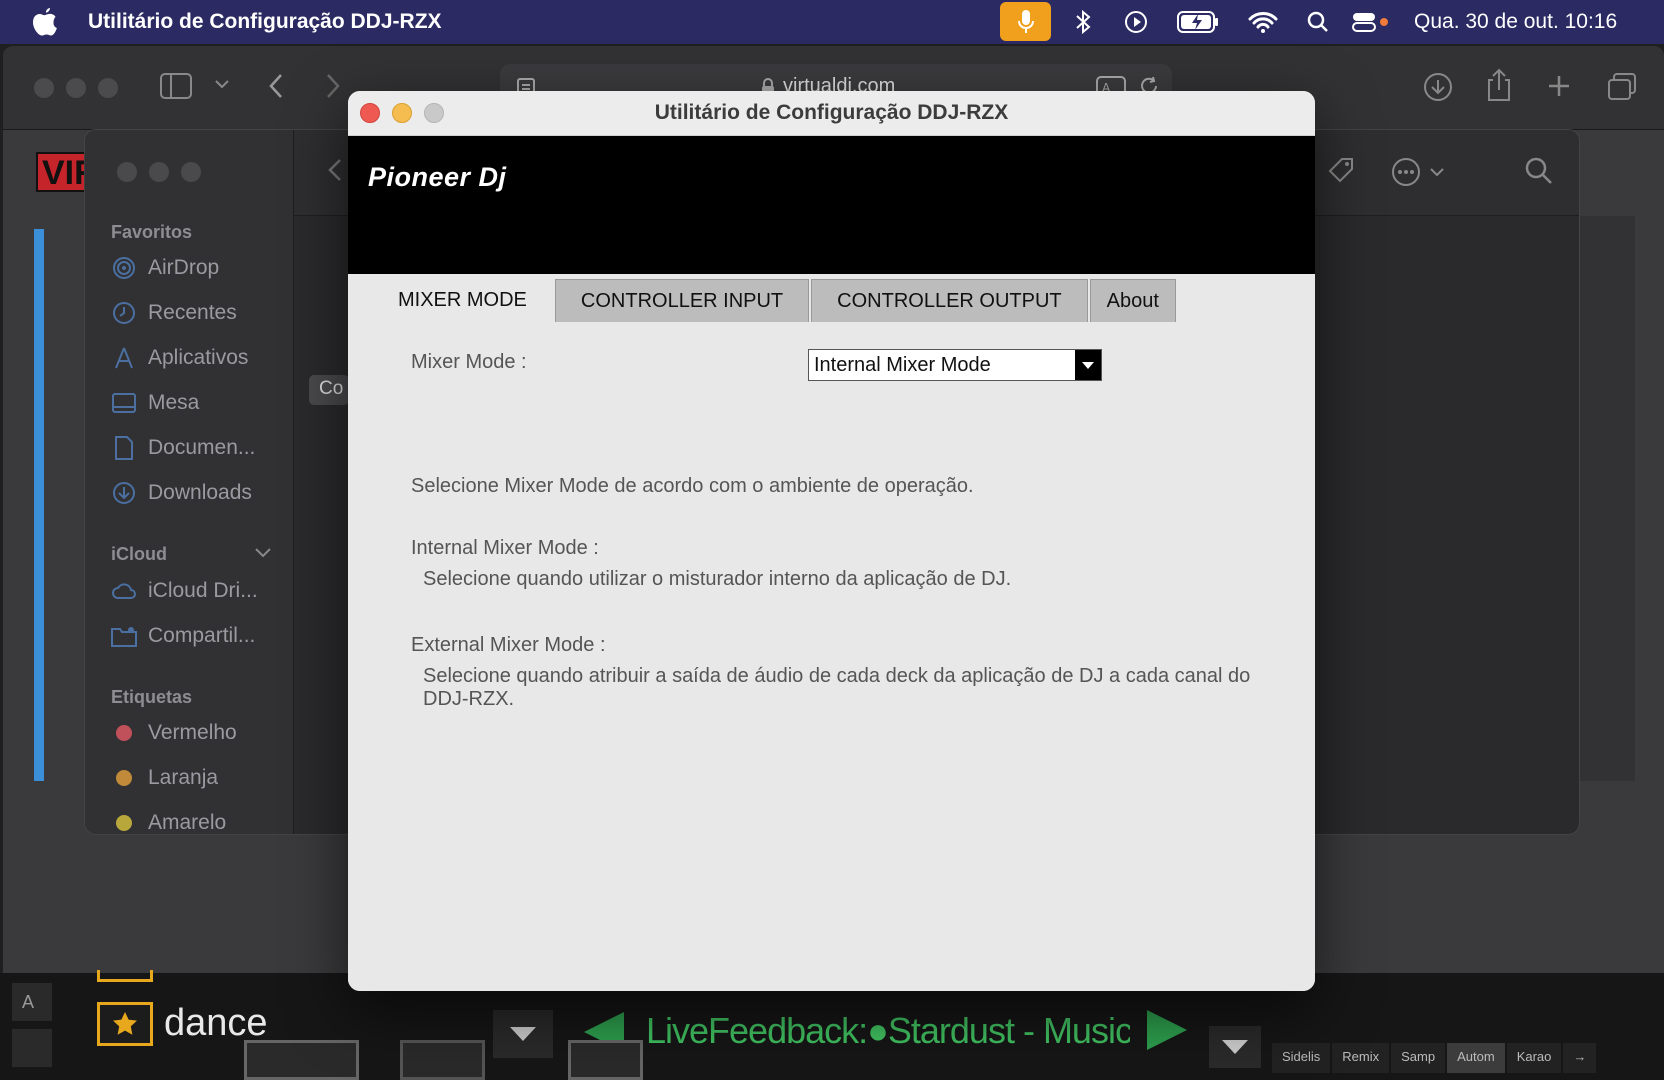 This screenshot has height=1080, width=1664. Describe the element at coordinates (1559, 86) in the screenshot. I see `new-tab-icon` at that location.